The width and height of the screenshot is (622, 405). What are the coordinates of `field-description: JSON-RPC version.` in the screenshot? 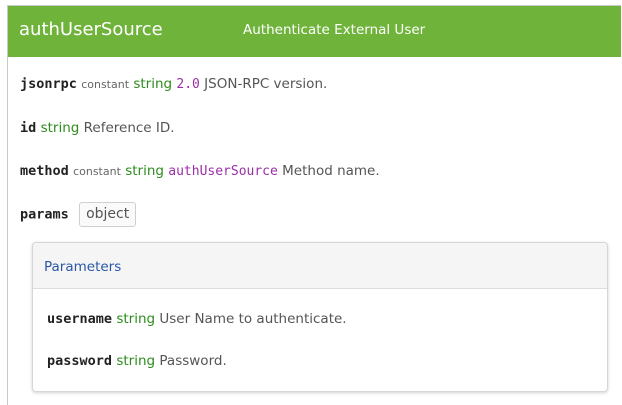 It's located at (266, 84).